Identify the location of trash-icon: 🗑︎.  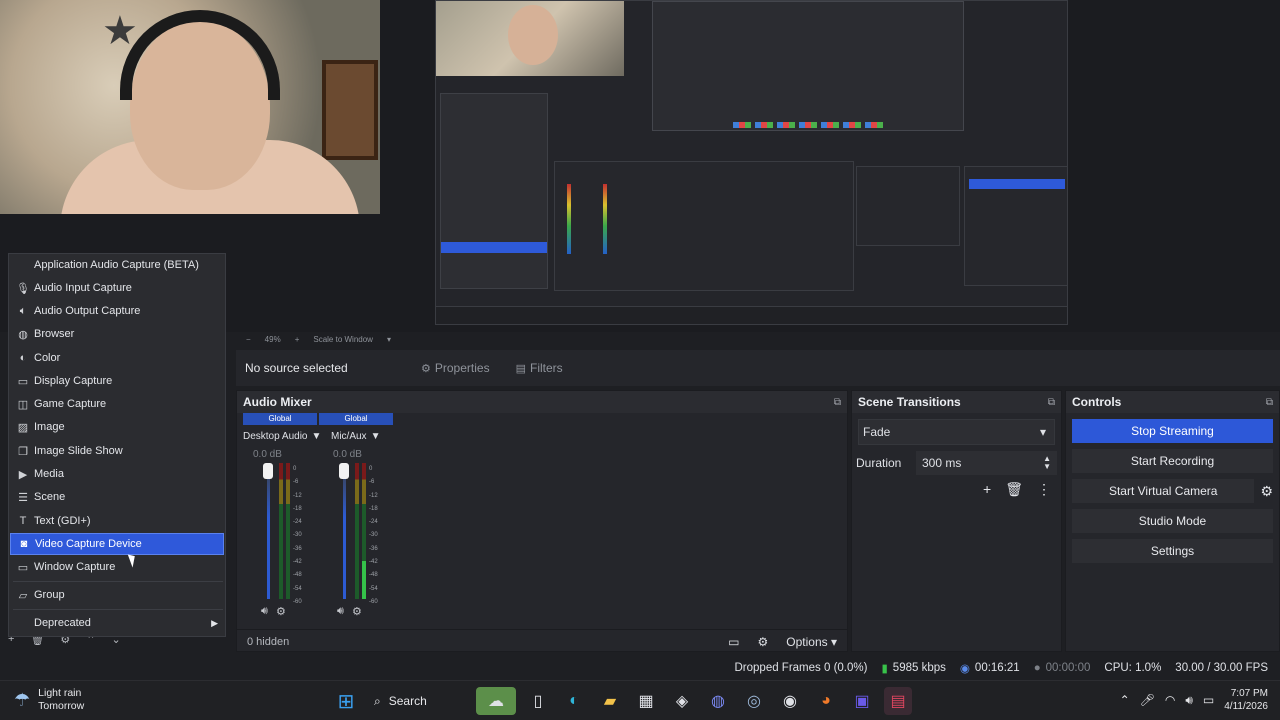
(1014, 489).